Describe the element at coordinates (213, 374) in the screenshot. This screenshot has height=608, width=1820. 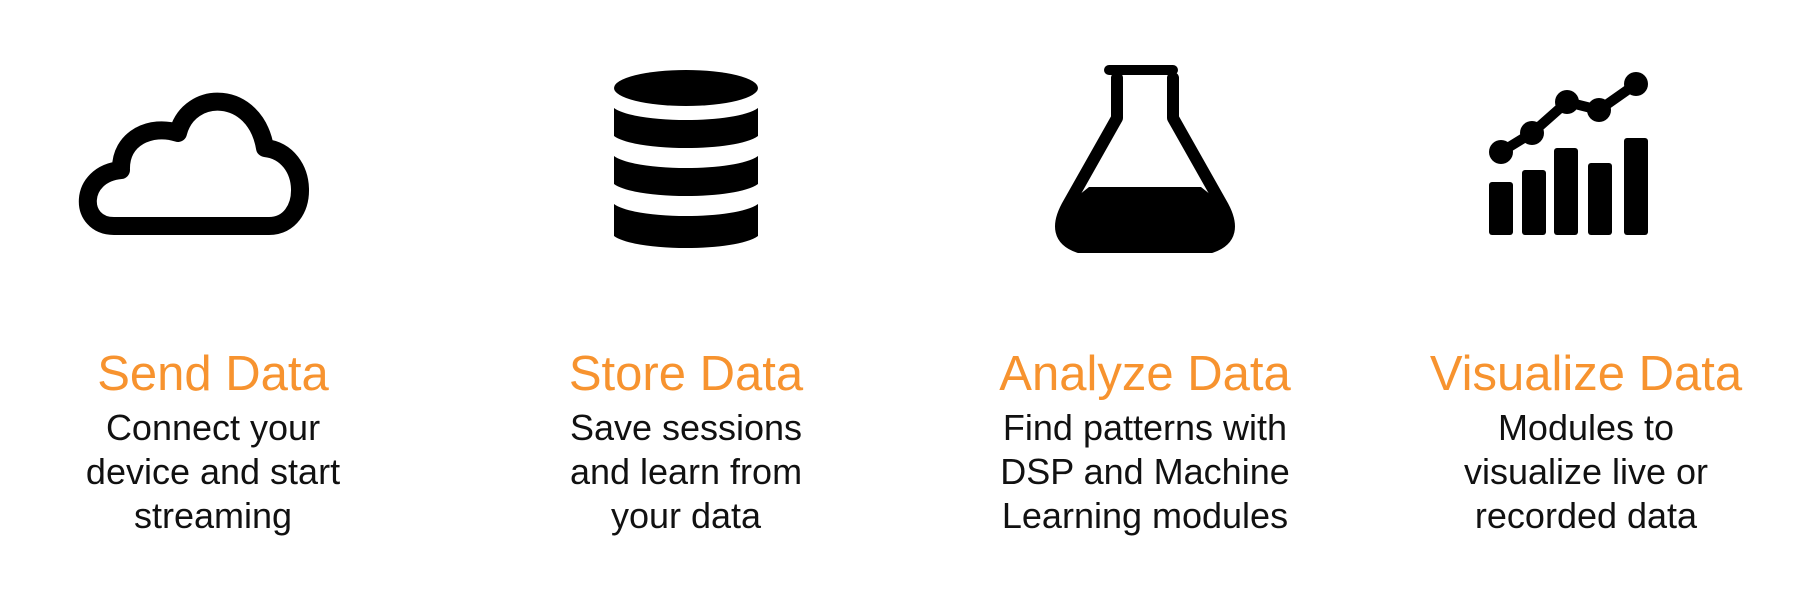
I see `feature-title: Send Data` at that location.